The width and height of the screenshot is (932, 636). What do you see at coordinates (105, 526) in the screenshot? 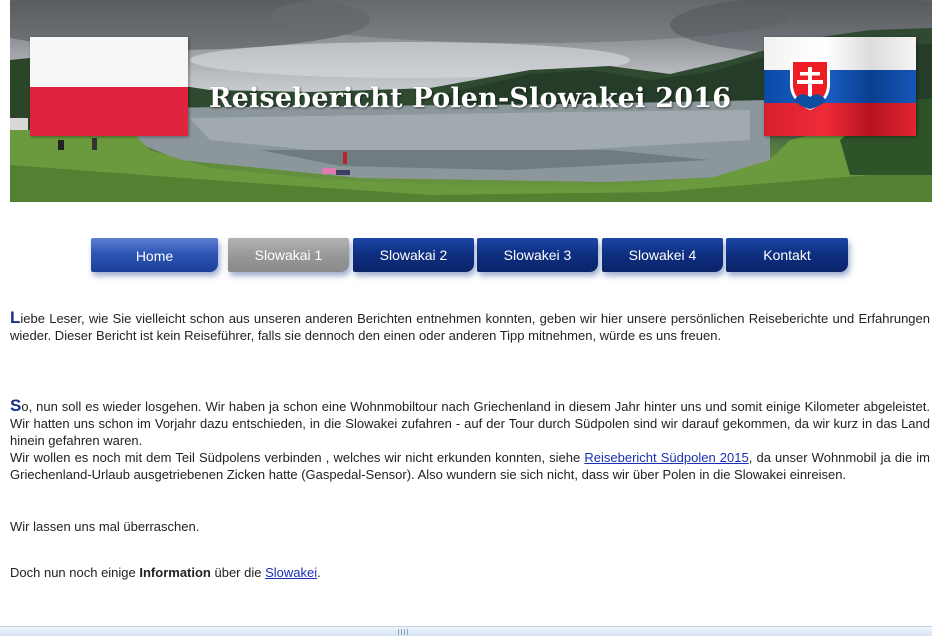
I see `surprise-paragraph: Wir lassen uns mal überraschen.` at bounding box center [105, 526].